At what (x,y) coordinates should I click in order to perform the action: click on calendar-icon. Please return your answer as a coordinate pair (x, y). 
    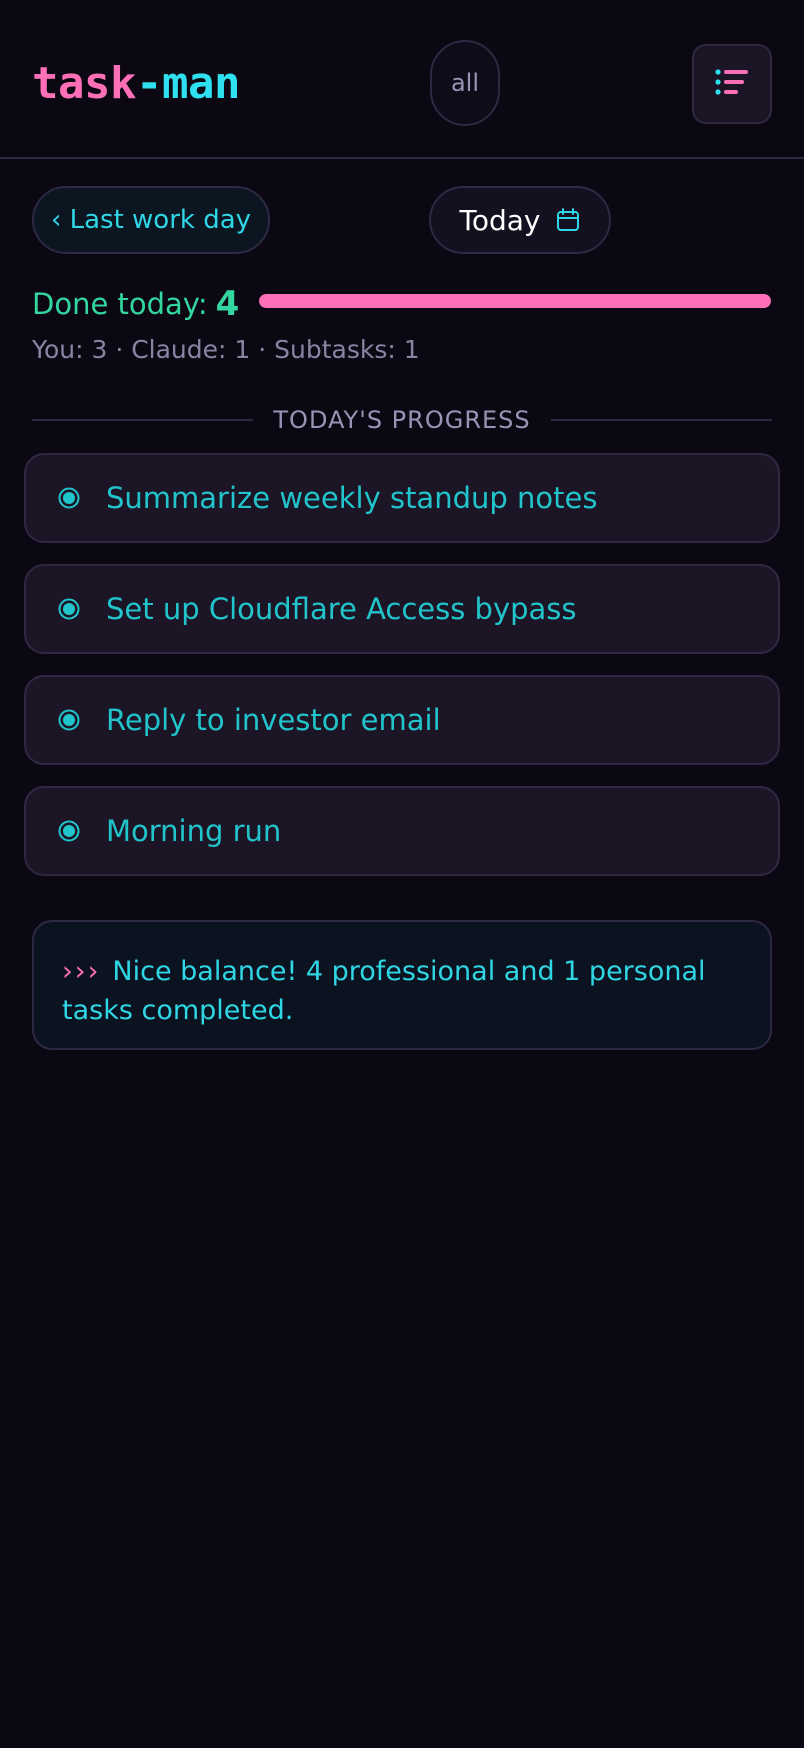
    Looking at the image, I should click on (568, 219).